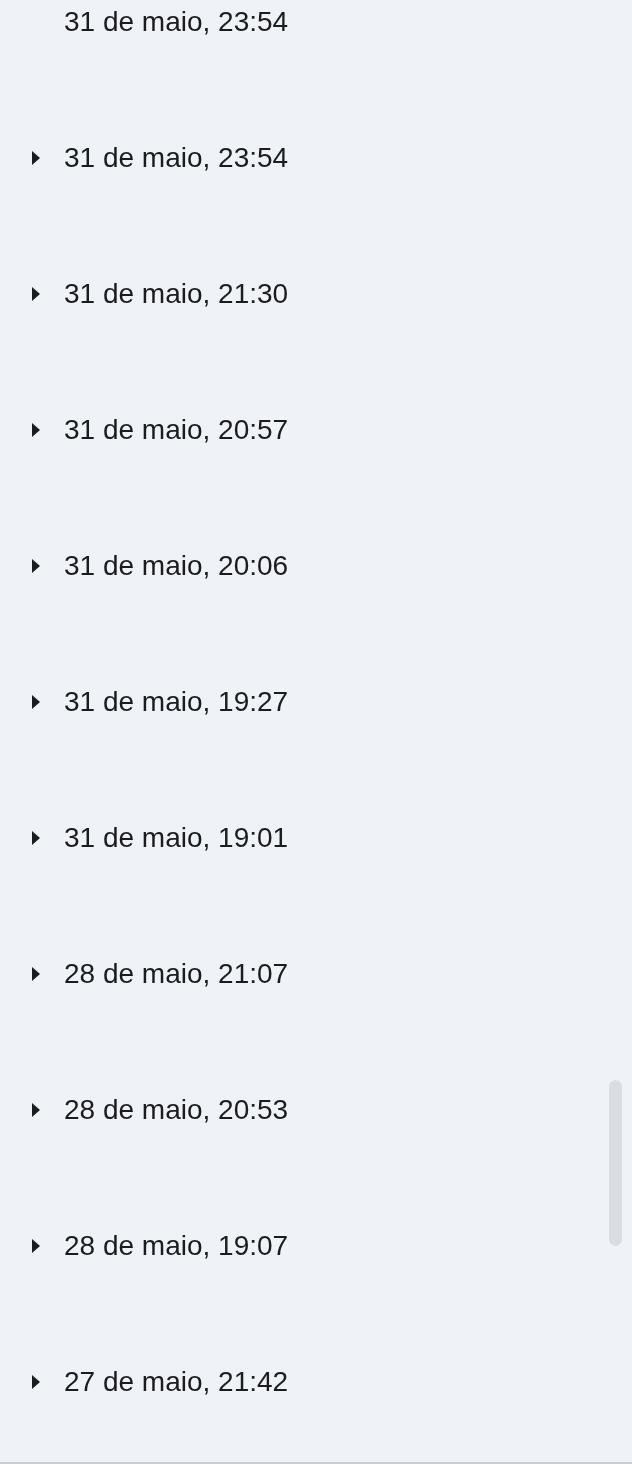  Describe the element at coordinates (176, 430) in the screenshot. I see `version-timestamp: 31 de maio, 20:57` at that location.